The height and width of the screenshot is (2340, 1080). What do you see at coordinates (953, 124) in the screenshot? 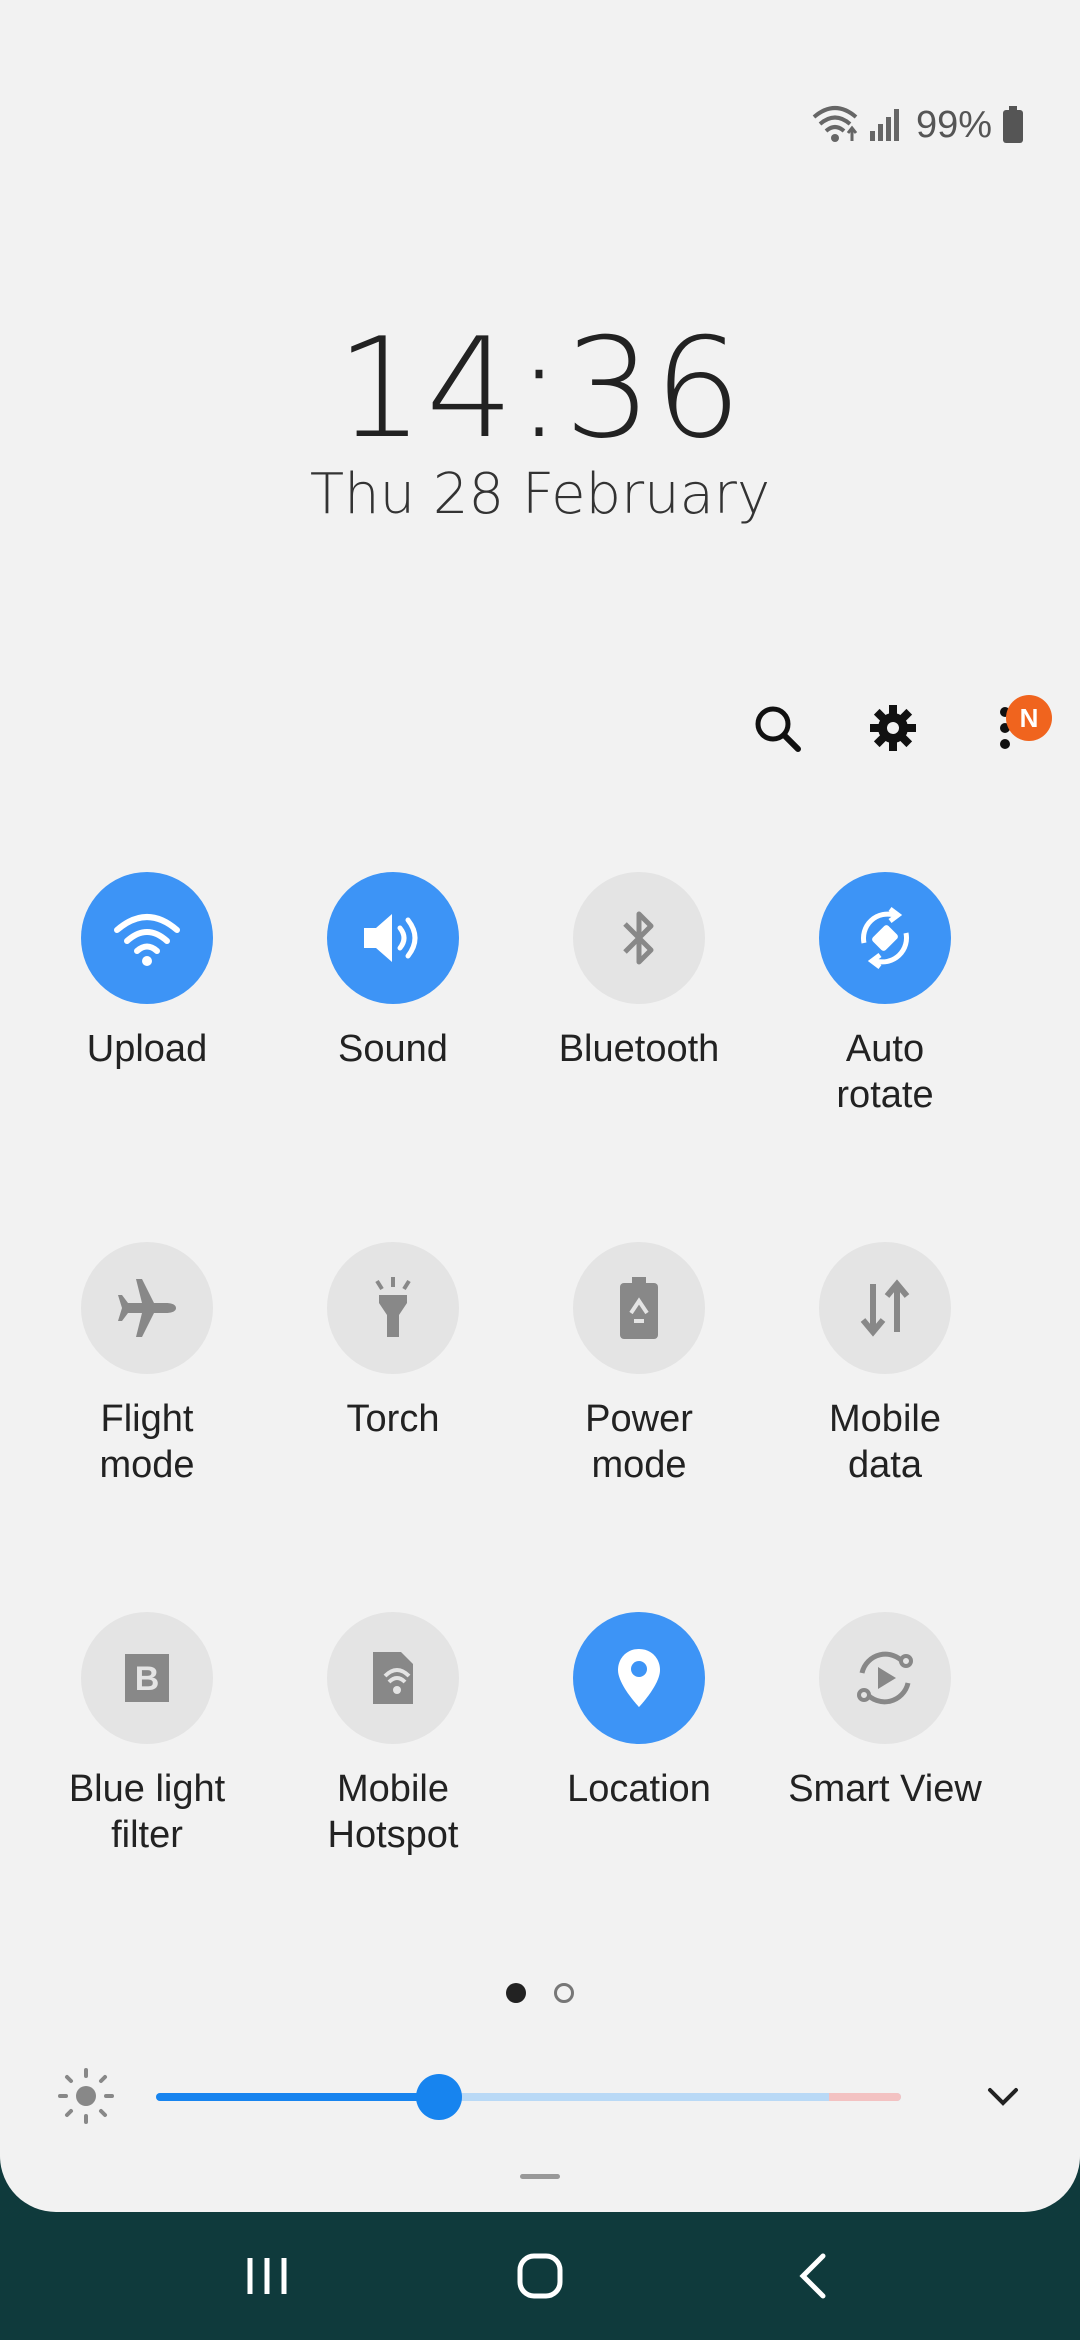
I see `battery-percent: 99%` at bounding box center [953, 124].